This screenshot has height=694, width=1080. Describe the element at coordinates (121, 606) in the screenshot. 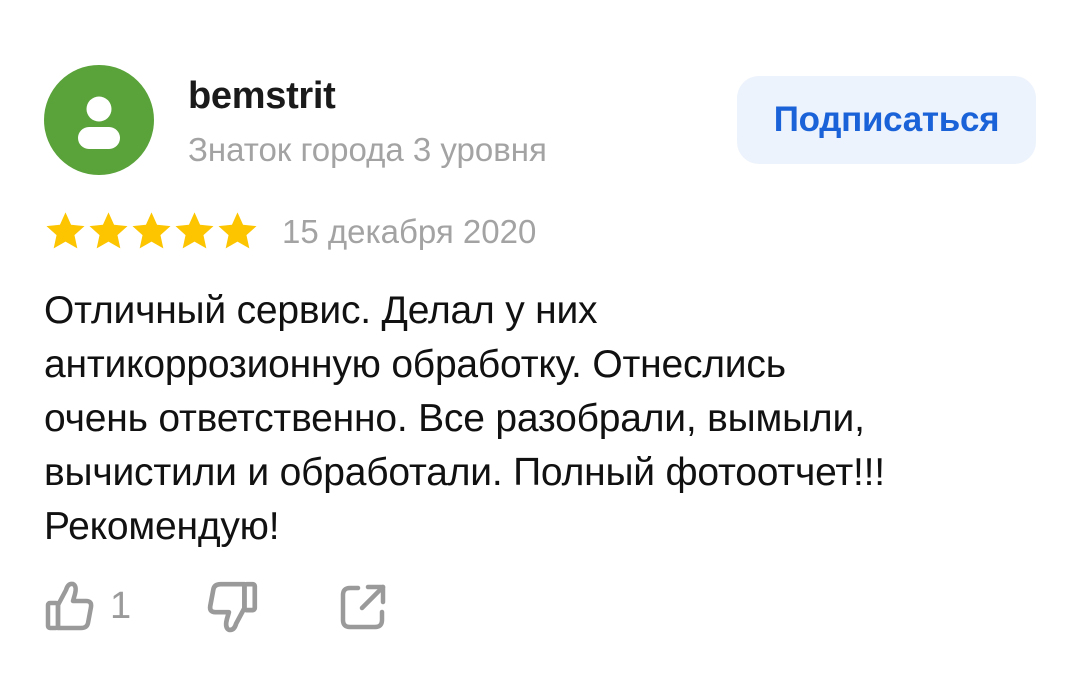

I see `like-count: 1` at that location.